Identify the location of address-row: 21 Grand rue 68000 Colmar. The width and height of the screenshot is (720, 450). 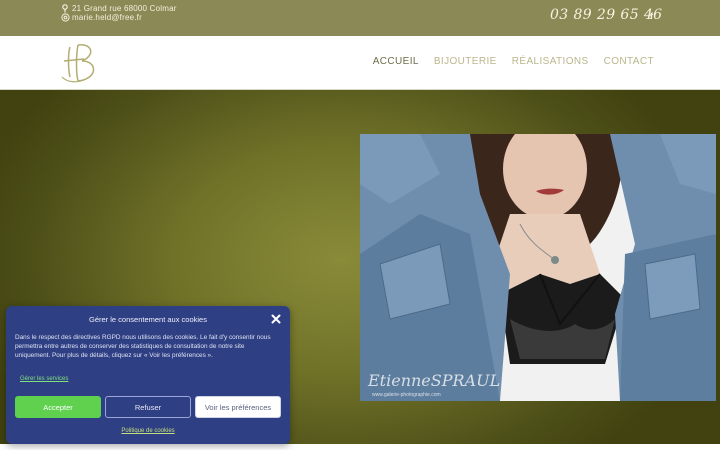
(118, 8).